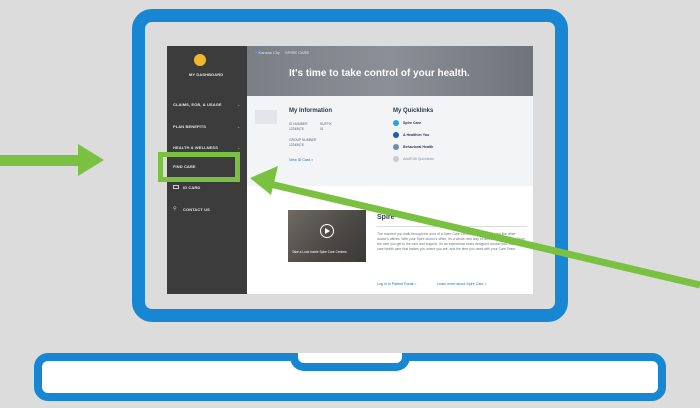 The width and height of the screenshot is (700, 408). What do you see at coordinates (52, 160) in the screenshot?
I see `left-arrow-icon` at bounding box center [52, 160].